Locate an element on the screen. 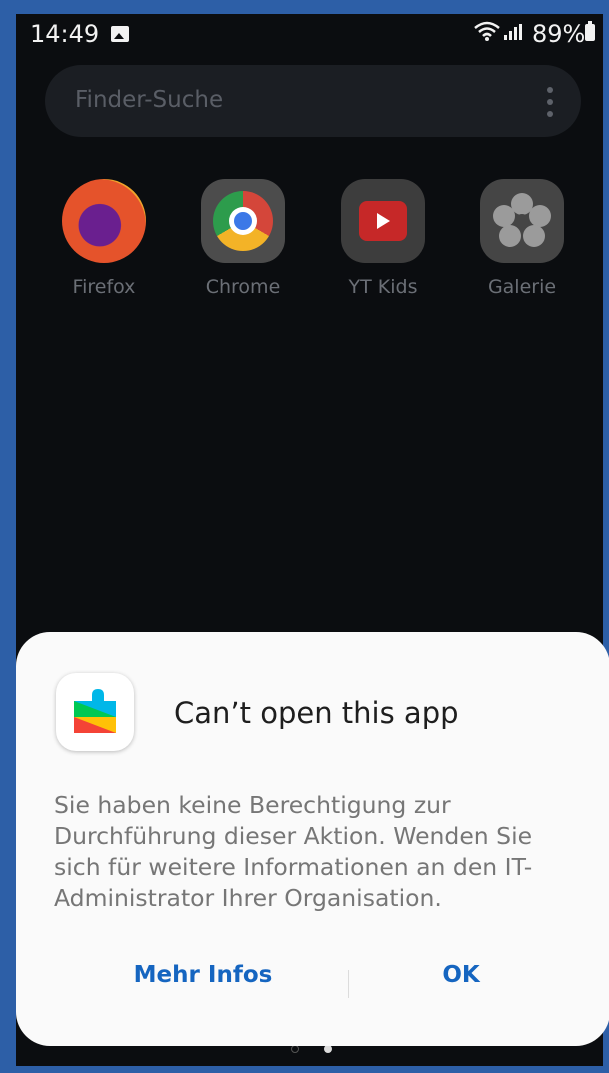 This screenshot has width=609, height=1073. gallery-icon is located at coordinates (522, 221).